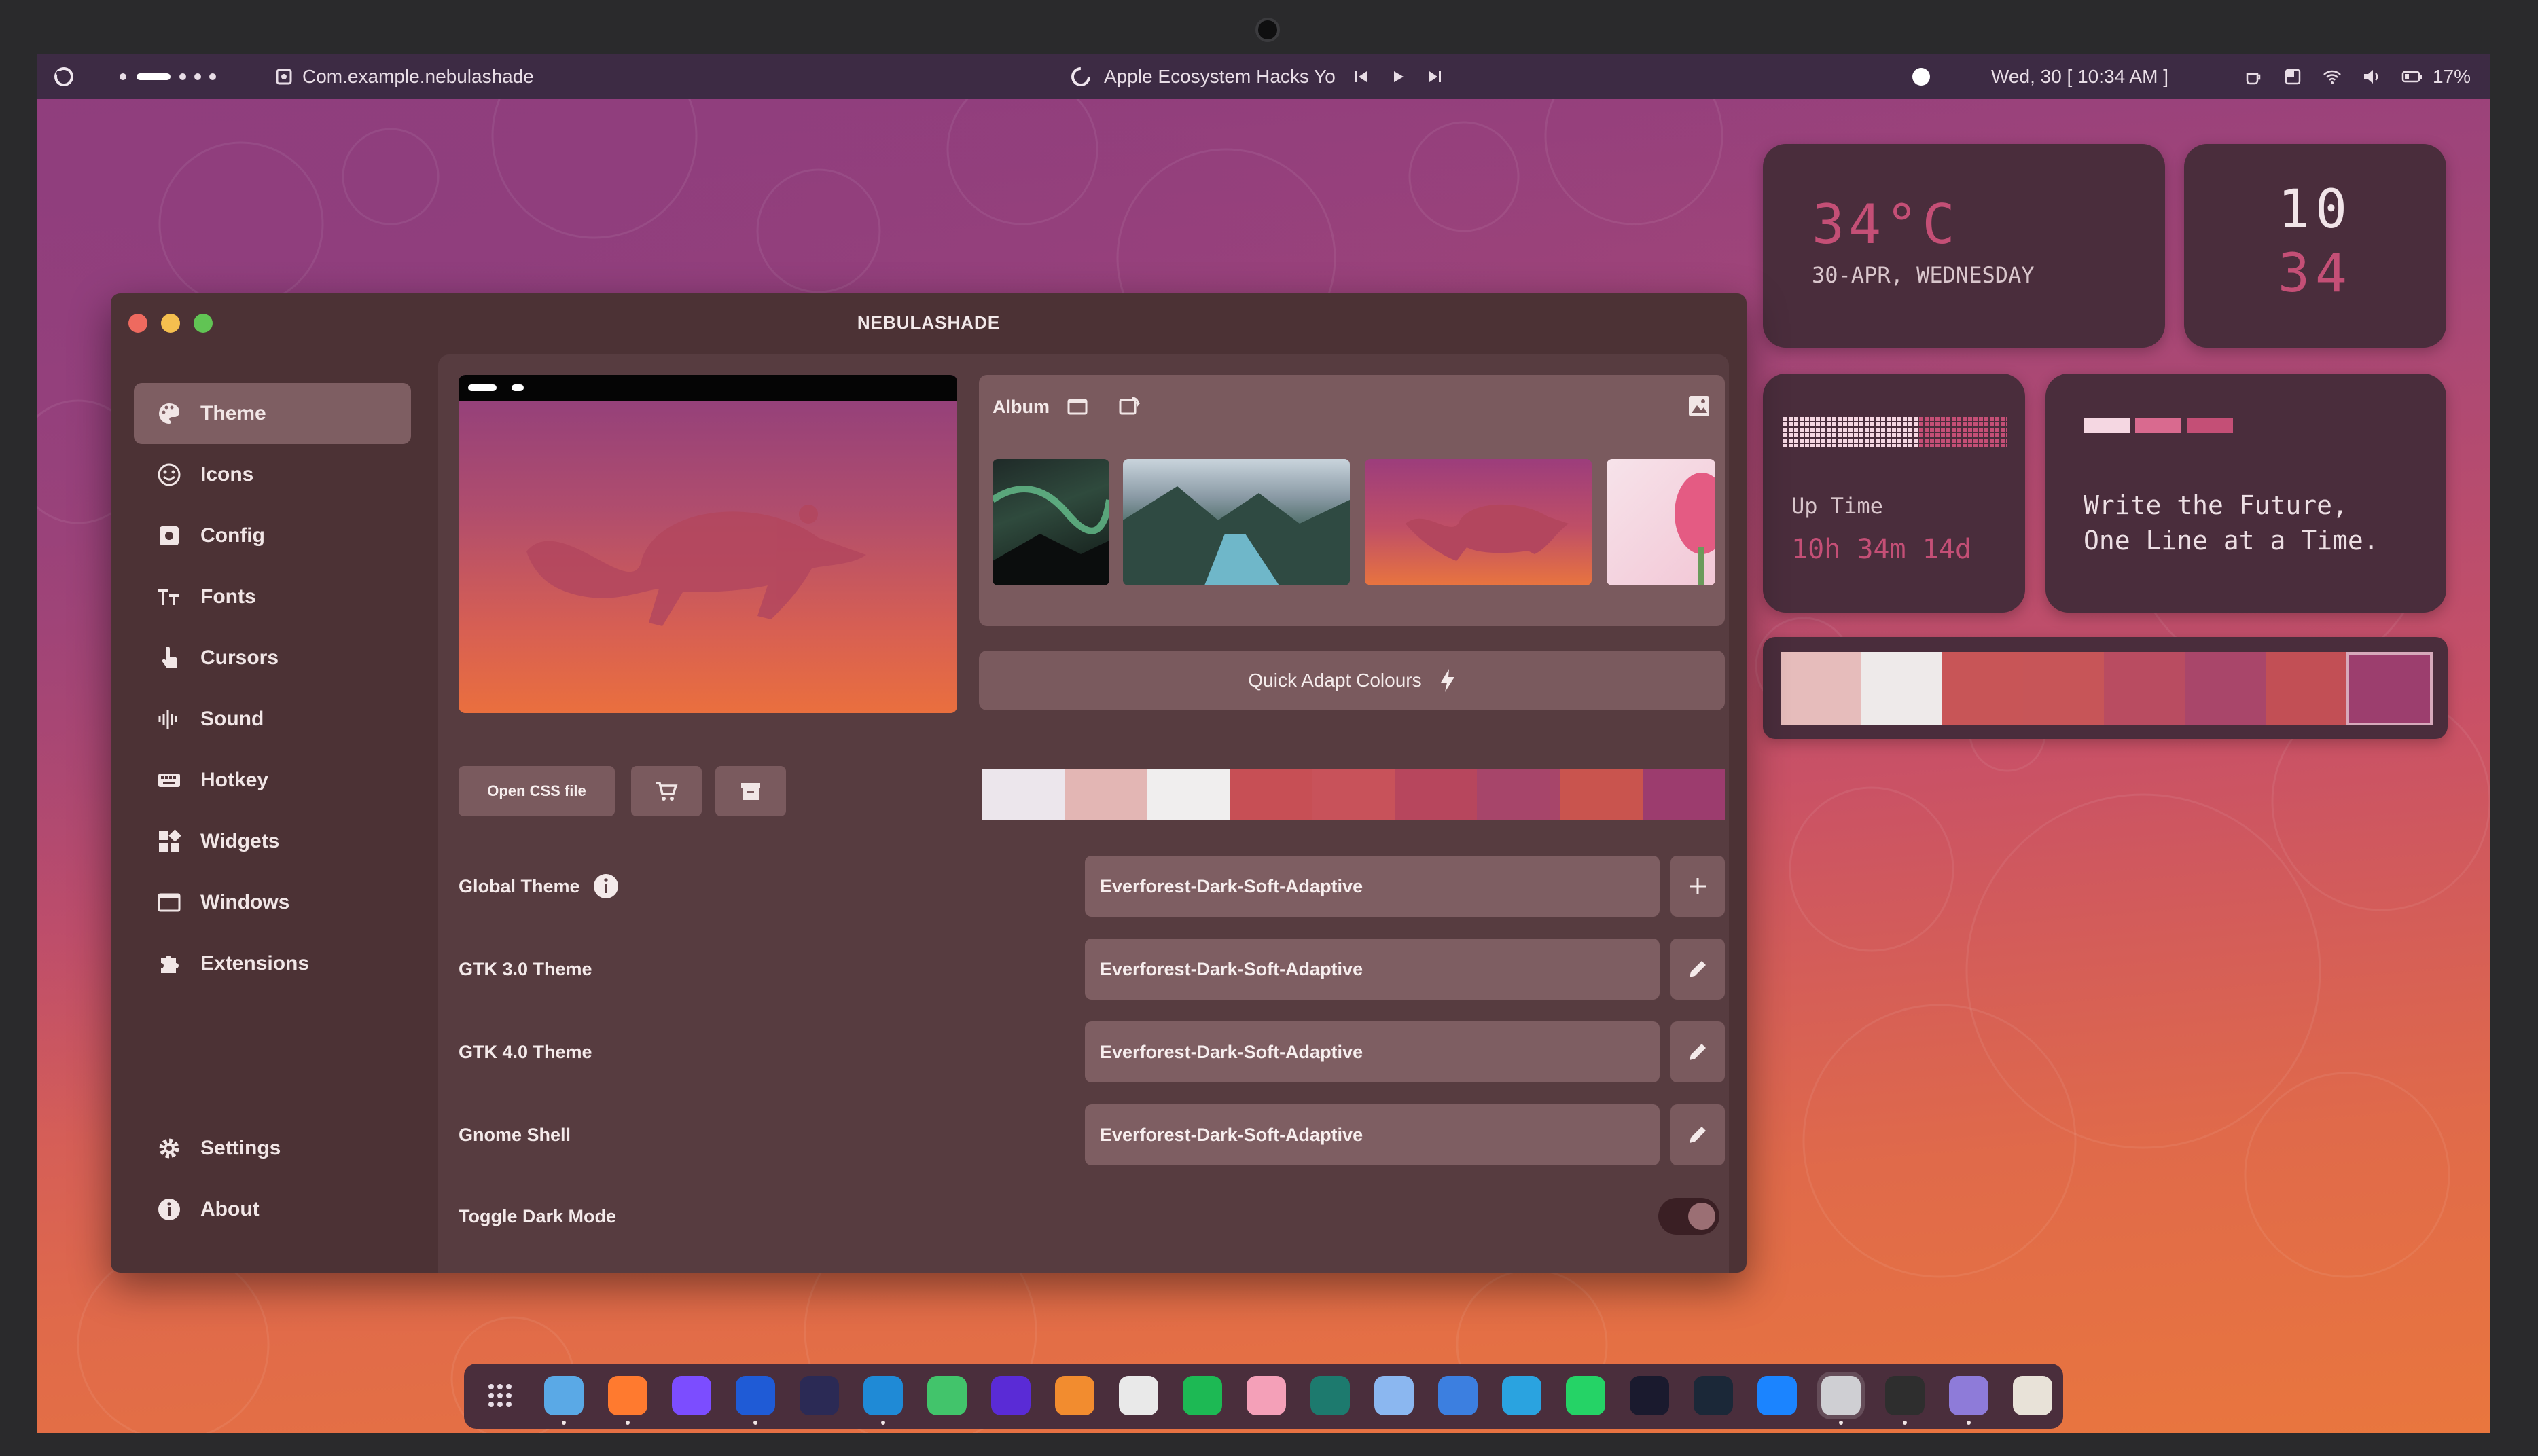  Describe the element at coordinates (2371, 76) in the screenshot. I see `volume-icon` at that location.